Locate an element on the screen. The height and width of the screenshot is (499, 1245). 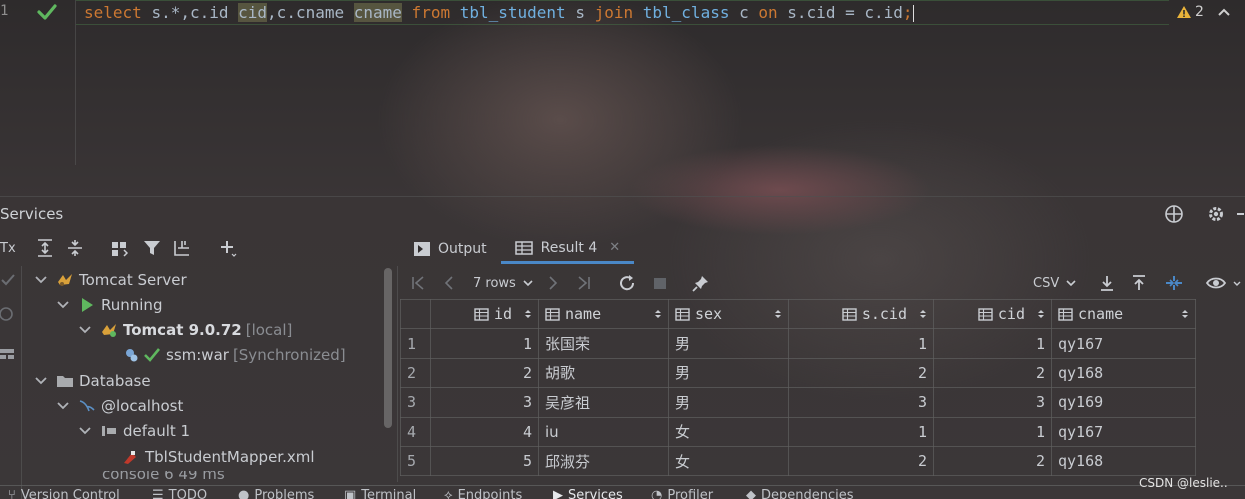
table-row: 1 1 张国荣男 1 1 qy167 is located at coordinates (798, 343).